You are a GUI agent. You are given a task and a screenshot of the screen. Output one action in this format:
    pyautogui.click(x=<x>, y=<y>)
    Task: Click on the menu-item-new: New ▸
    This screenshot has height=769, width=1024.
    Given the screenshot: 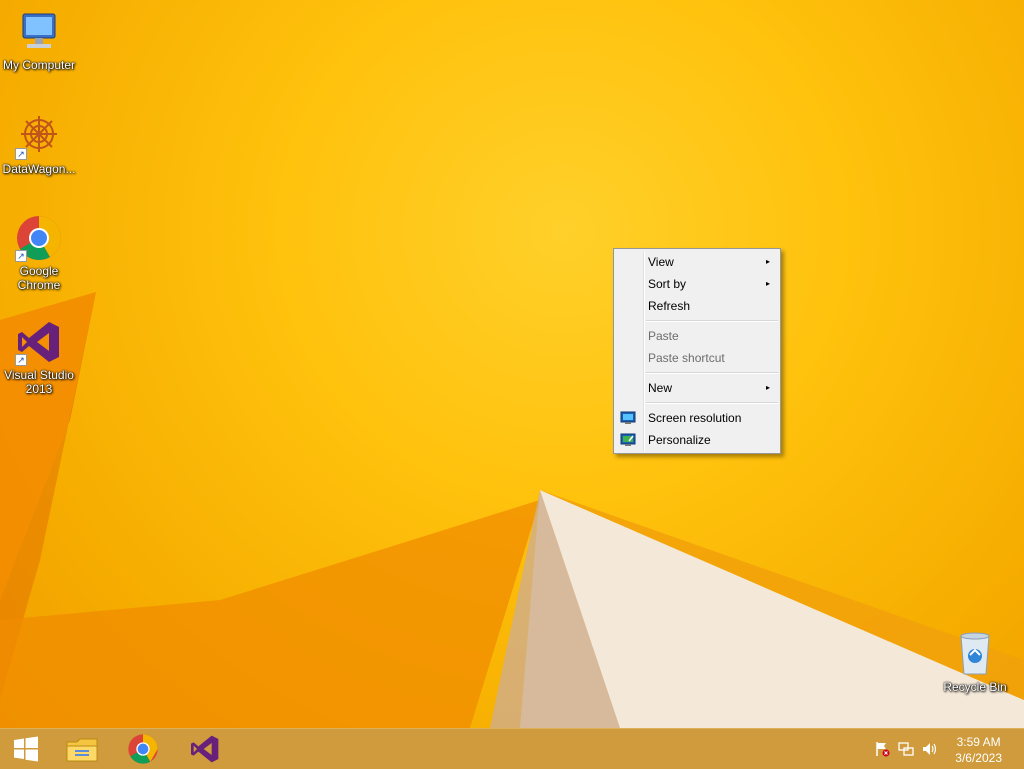 What is the action you would take?
    pyautogui.click(x=697, y=388)
    